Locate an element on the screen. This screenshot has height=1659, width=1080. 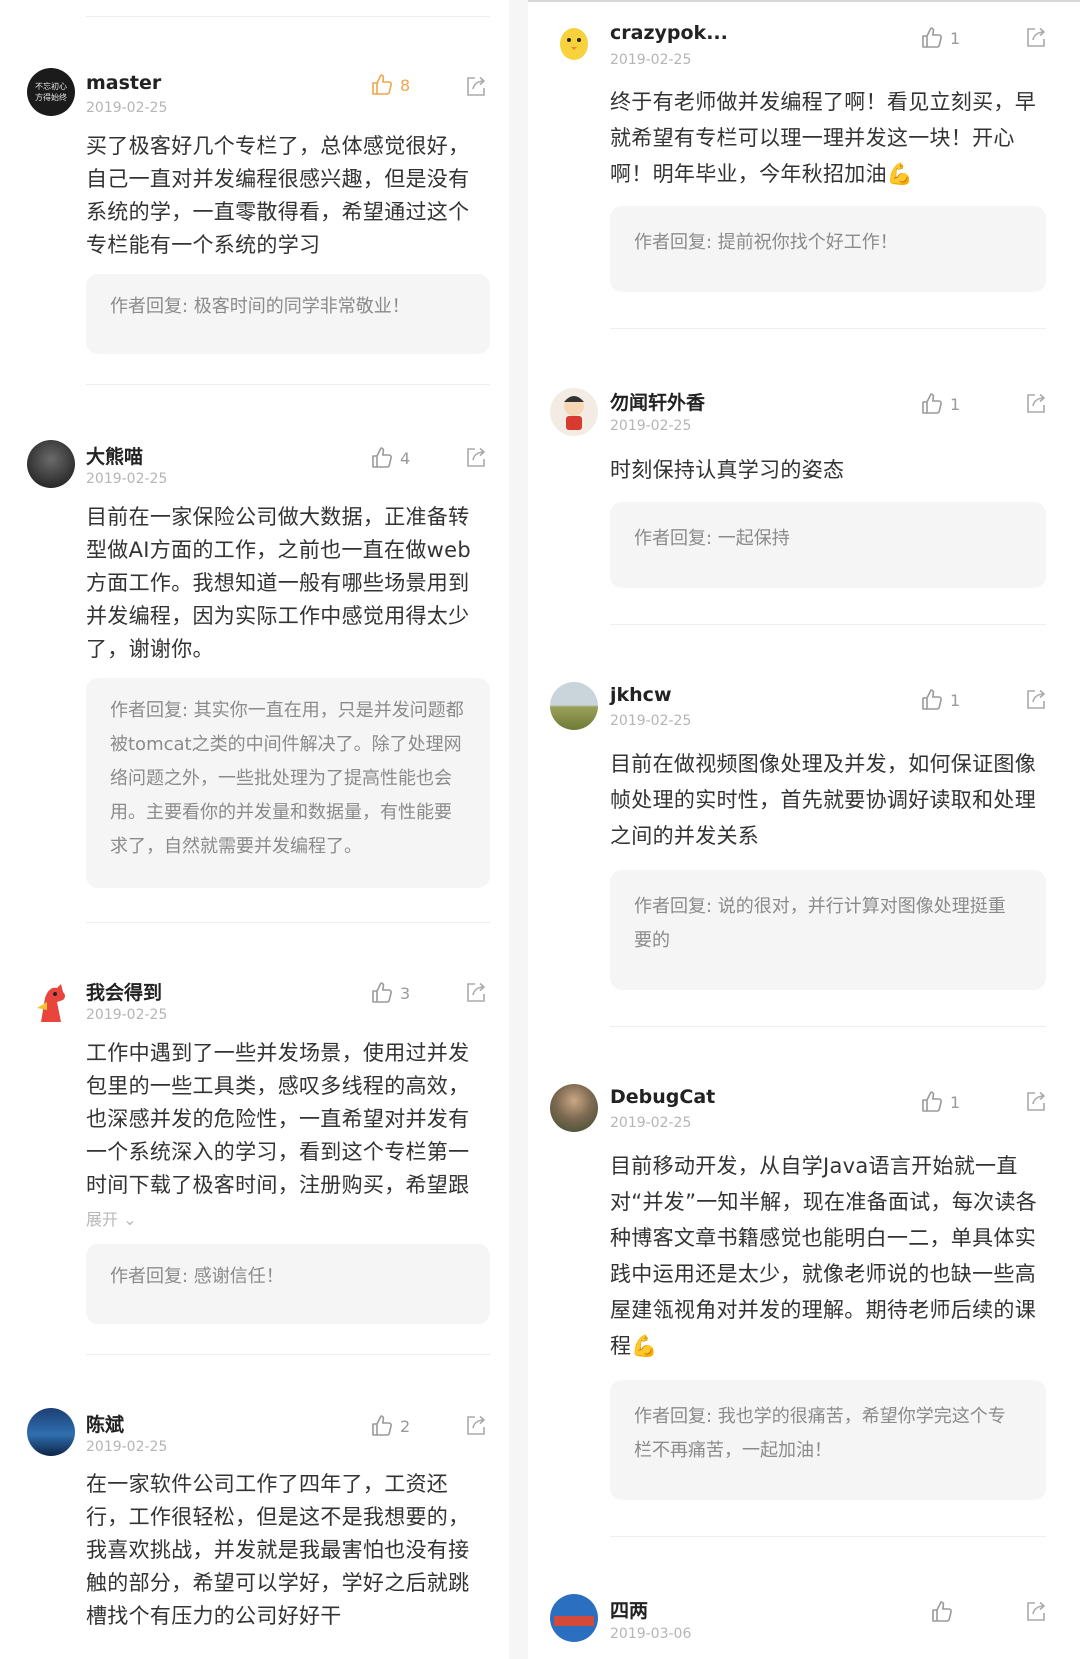
like-count: 8 is located at coordinates (405, 85).